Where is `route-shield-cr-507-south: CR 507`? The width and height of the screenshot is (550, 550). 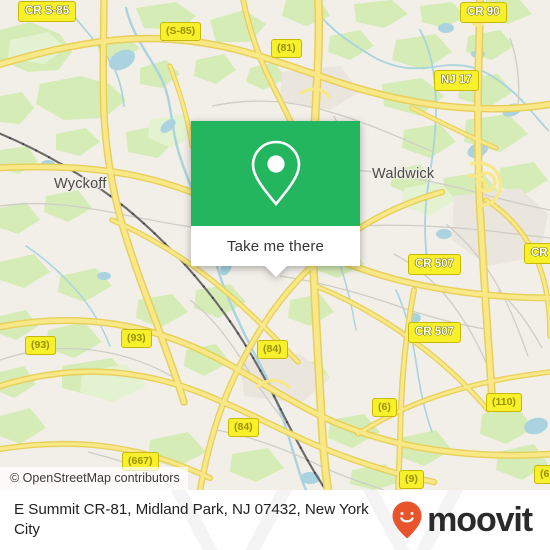 route-shield-cr-507-south: CR 507 is located at coordinates (434, 332).